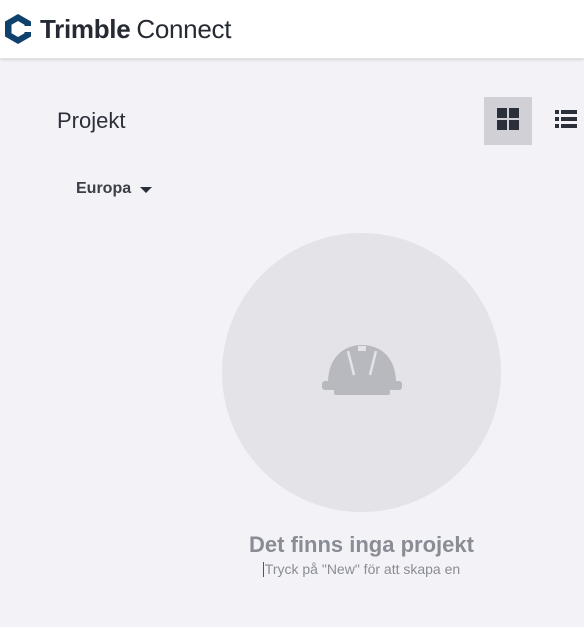 The width and height of the screenshot is (584, 629). I want to click on grid-view-button, so click(508, 121).